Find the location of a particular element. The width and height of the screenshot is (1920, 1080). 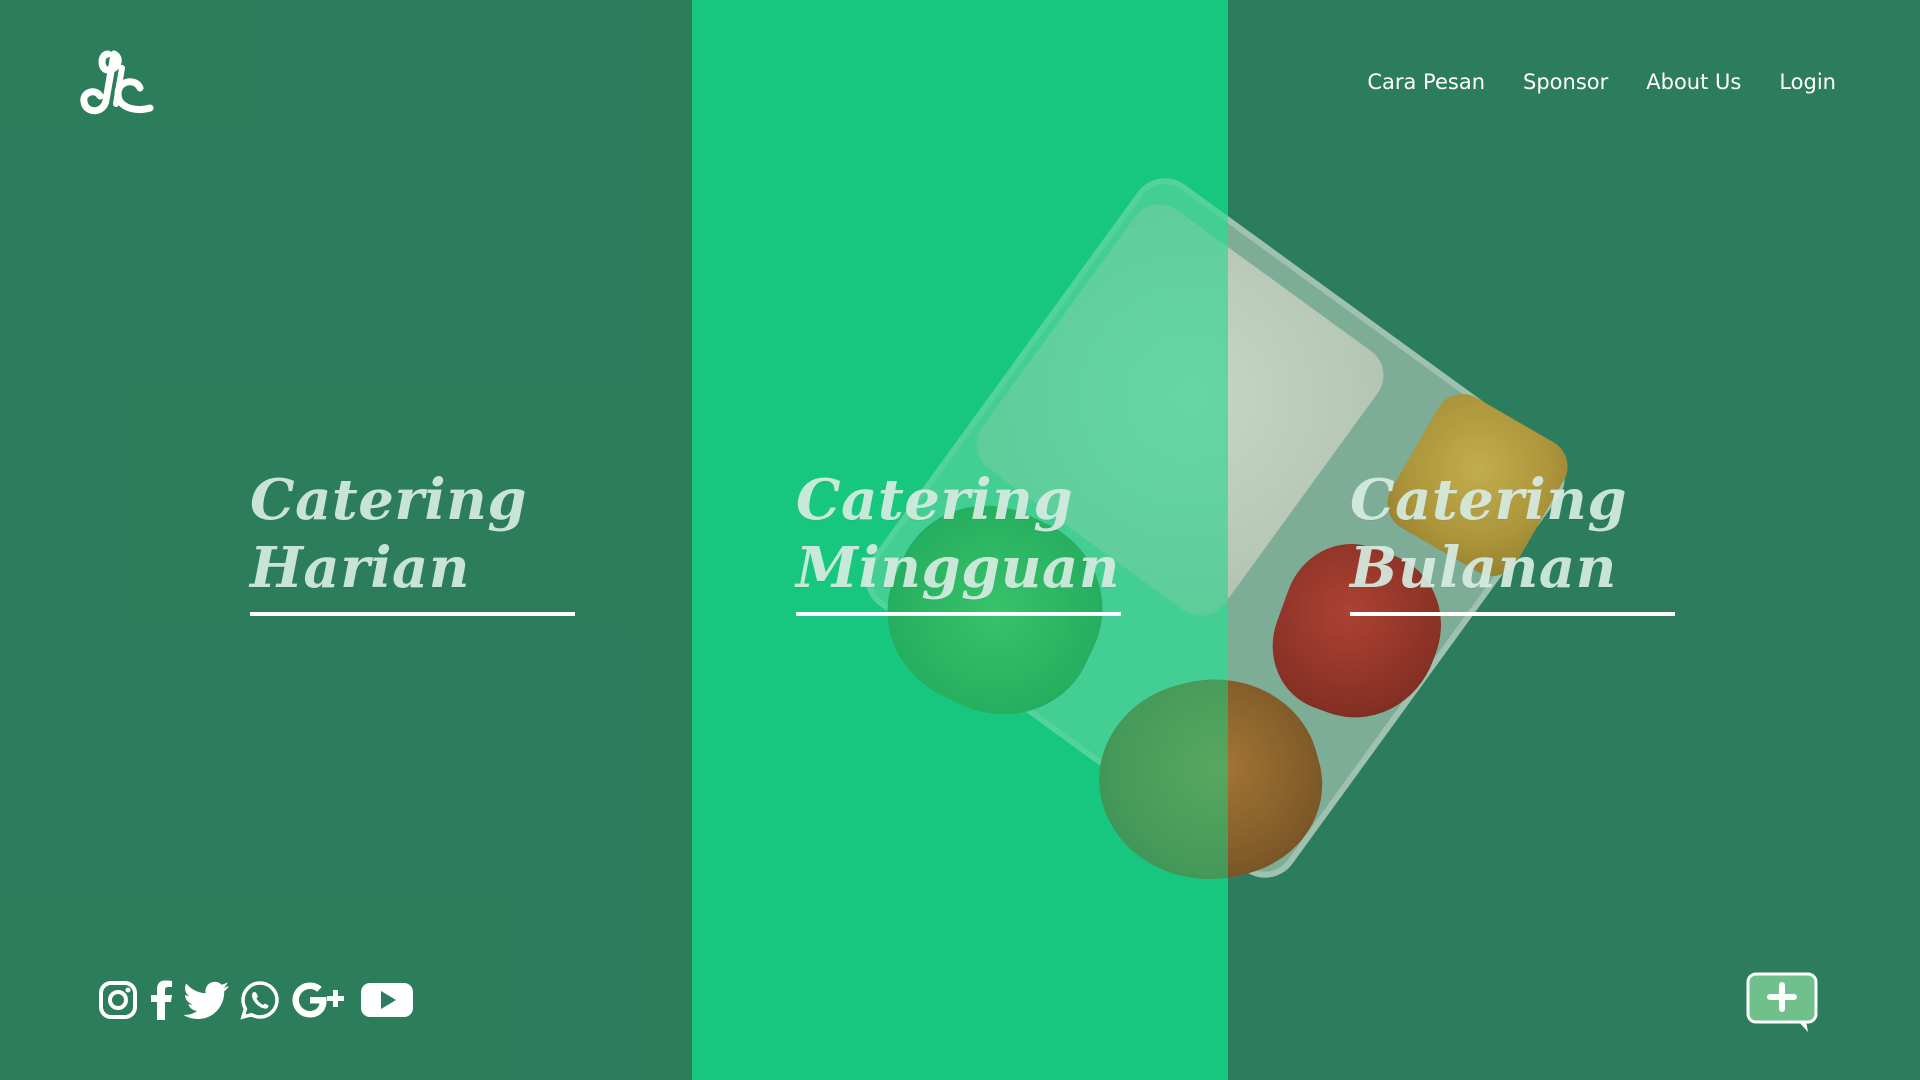

social-links is located at coordinates (256, 1000).